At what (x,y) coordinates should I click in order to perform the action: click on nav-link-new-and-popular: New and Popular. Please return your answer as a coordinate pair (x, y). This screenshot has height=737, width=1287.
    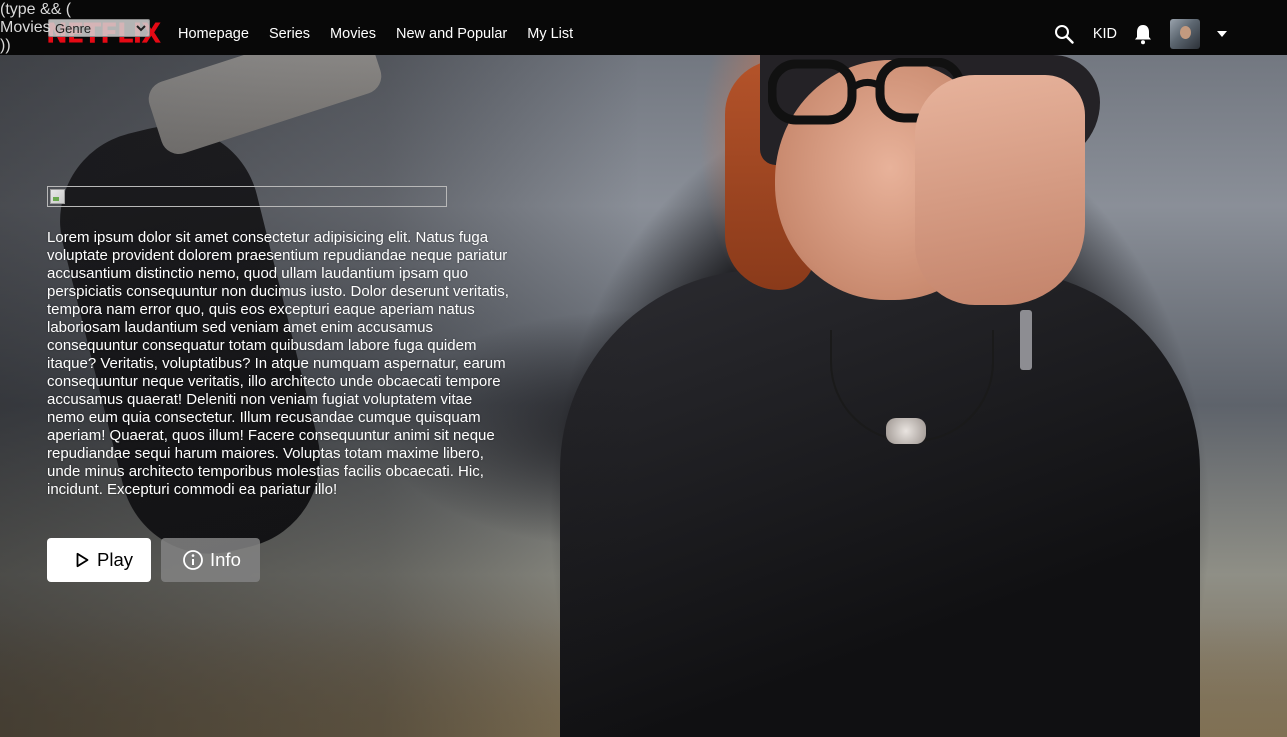
    Looking at the image, I should click on (451, 34).